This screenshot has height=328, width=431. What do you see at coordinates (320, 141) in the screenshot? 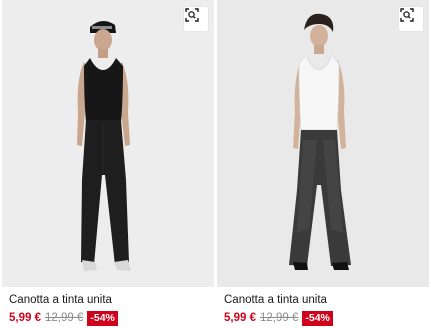
I see `model-figure-white` at bounding box center [320, 141].